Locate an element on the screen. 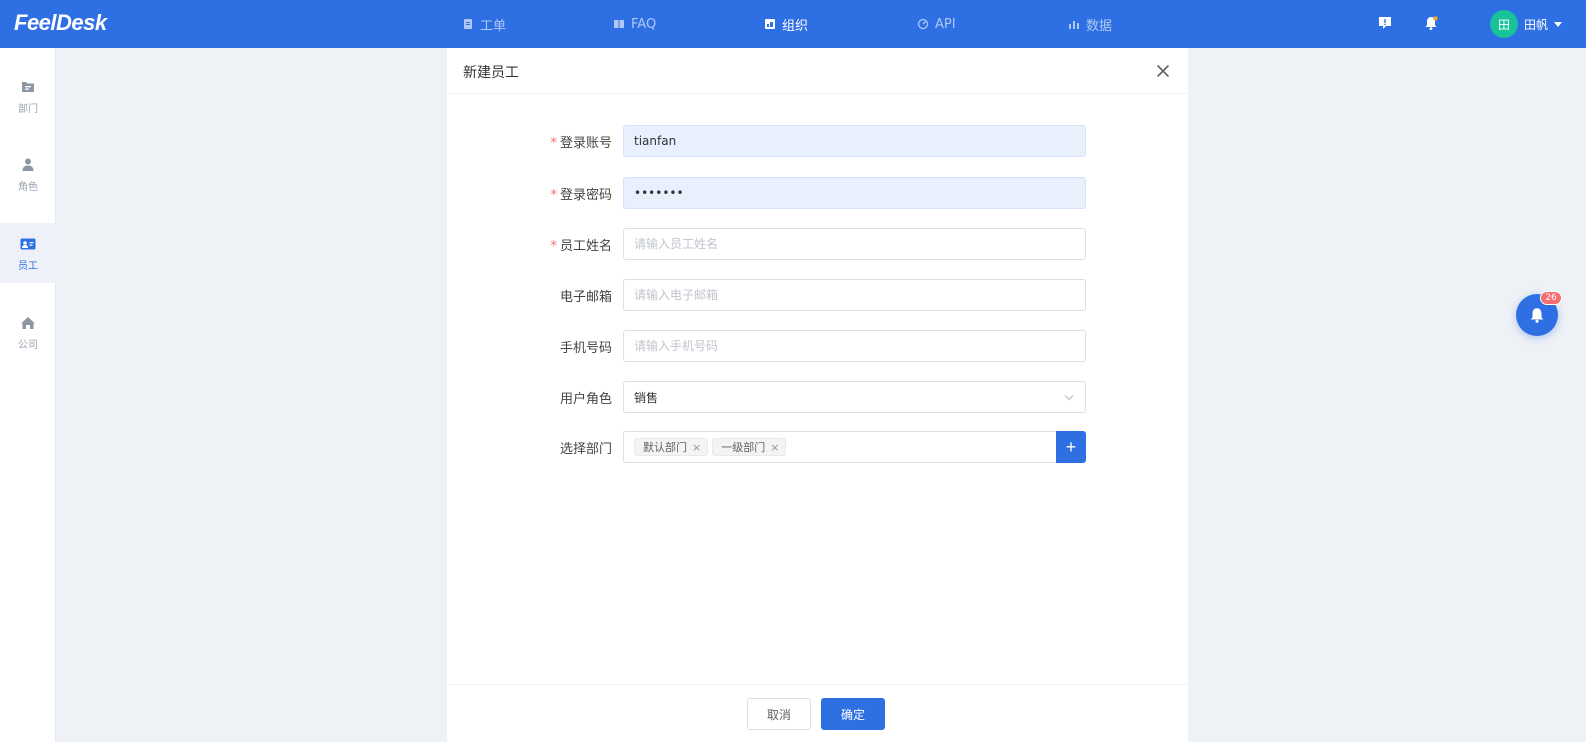  role-select: 销售 is located at coordinates (854, 397).